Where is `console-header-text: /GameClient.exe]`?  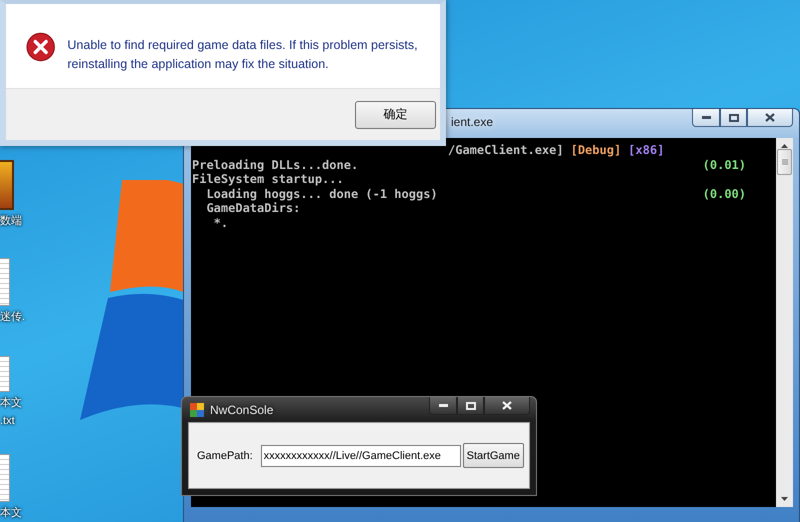
console-header-text: /GameClient.exe] is located at coordinates (506, 150).